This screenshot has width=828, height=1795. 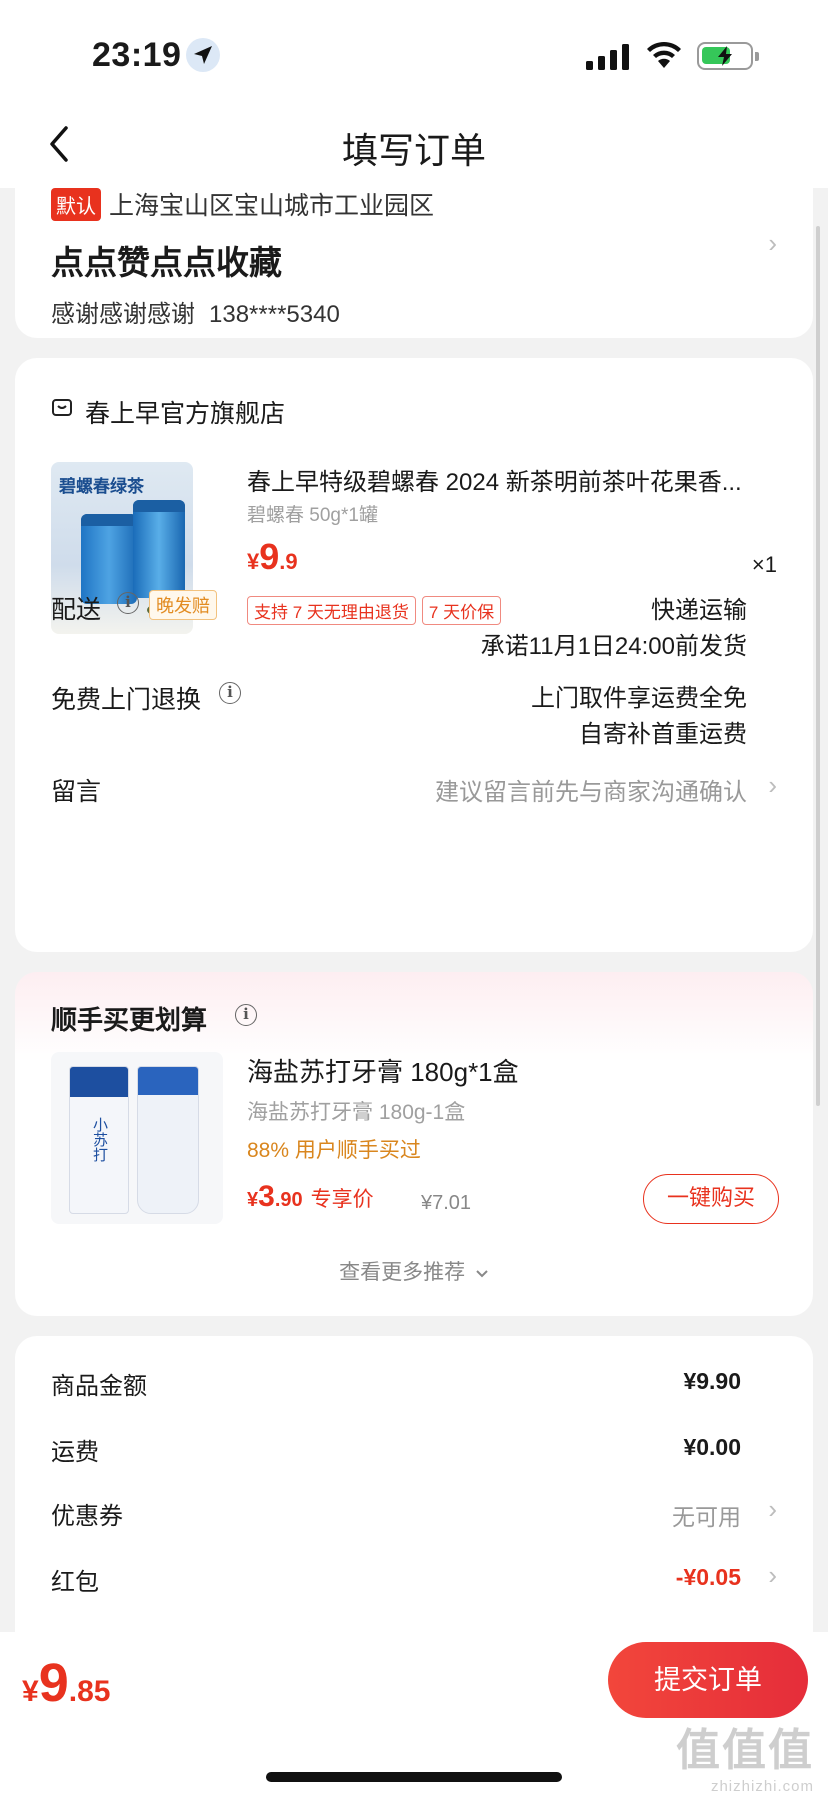 What do you see at coordinates (195, 311) in the screenshot?
I see `address-contact: 感谢感谢感谢 138****5340` at bounding box center [195, 311].